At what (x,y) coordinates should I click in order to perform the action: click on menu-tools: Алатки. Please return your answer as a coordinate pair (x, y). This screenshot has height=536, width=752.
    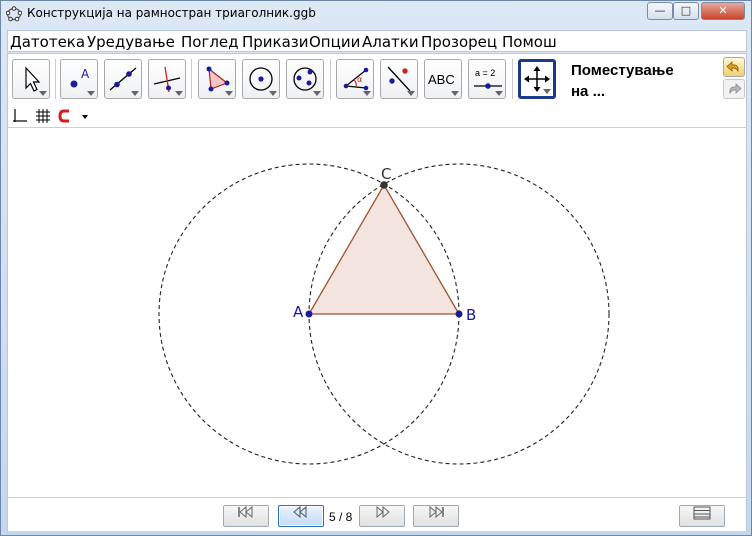
    Looking at the image, I should click on (390, 42).